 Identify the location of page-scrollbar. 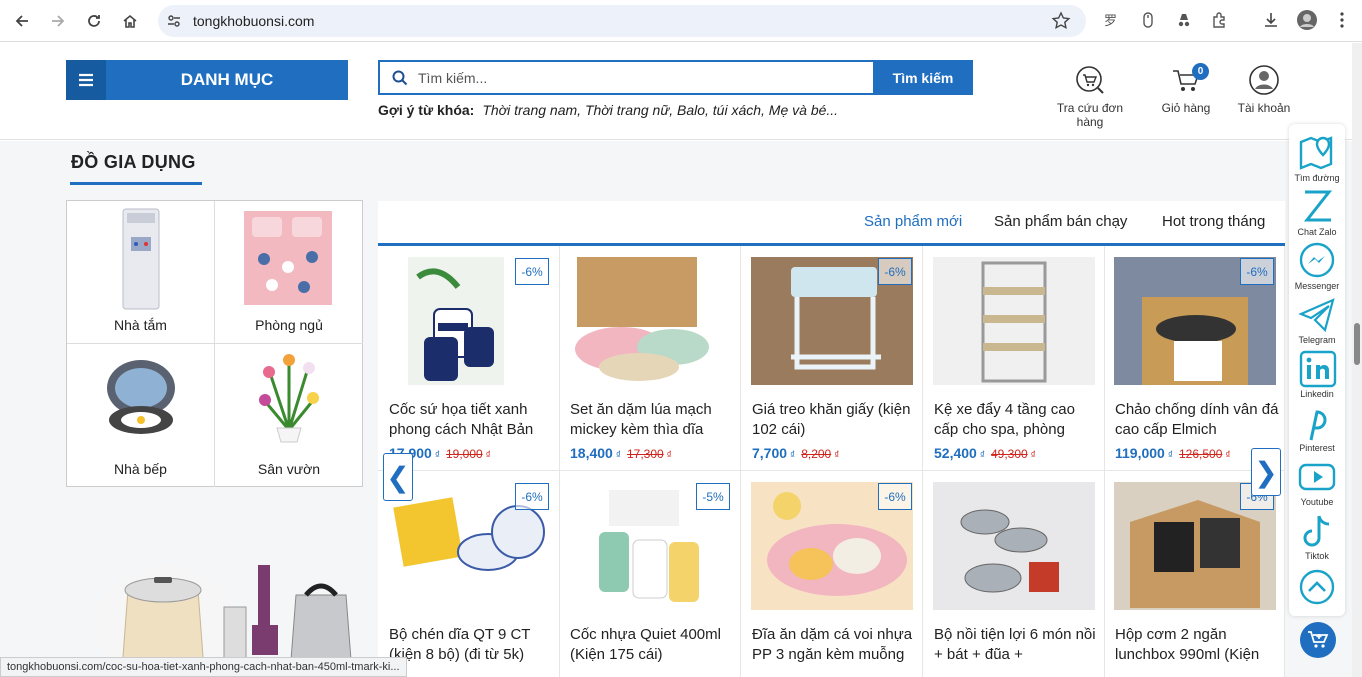
(1357, 360).